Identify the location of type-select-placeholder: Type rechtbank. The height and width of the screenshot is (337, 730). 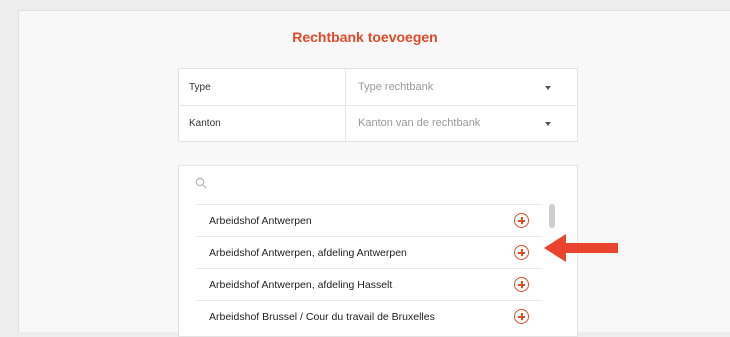
(396, 87).